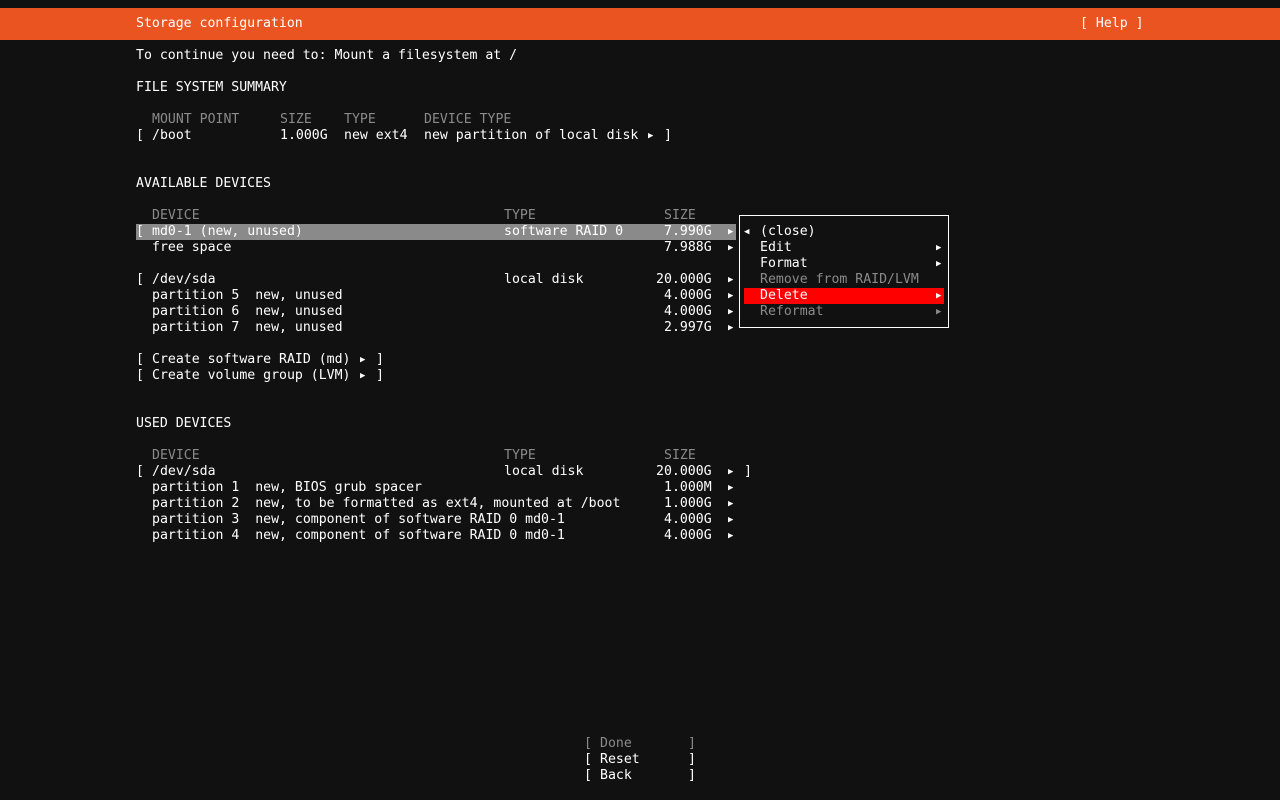 Image resolution: width=1280 pixels, height=800 pixels. I want to click on device-size: 7.990G, so click(688, 231).